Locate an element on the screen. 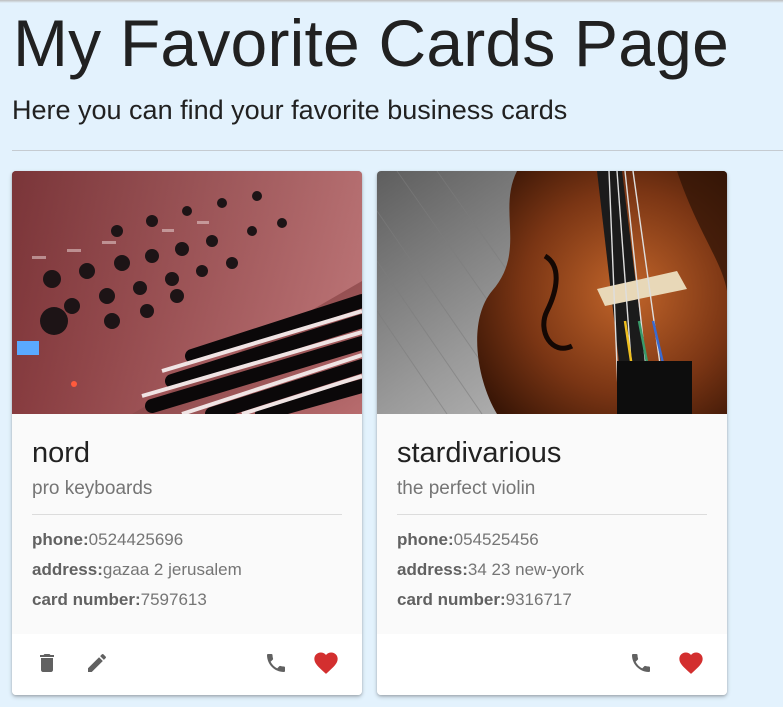  phone-value: 054525456 is located at coordinates (496, 539).